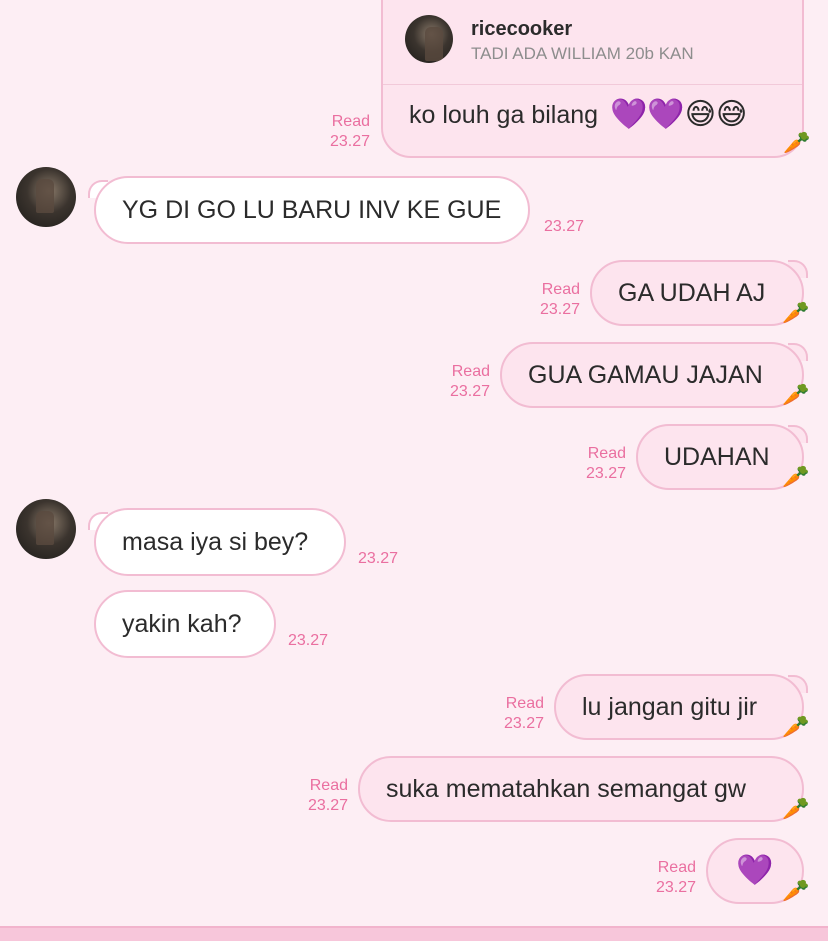  I want to click on message-bubble-incoming: YG DI GO LU BARU INV KE GUE, so click(312, 210).